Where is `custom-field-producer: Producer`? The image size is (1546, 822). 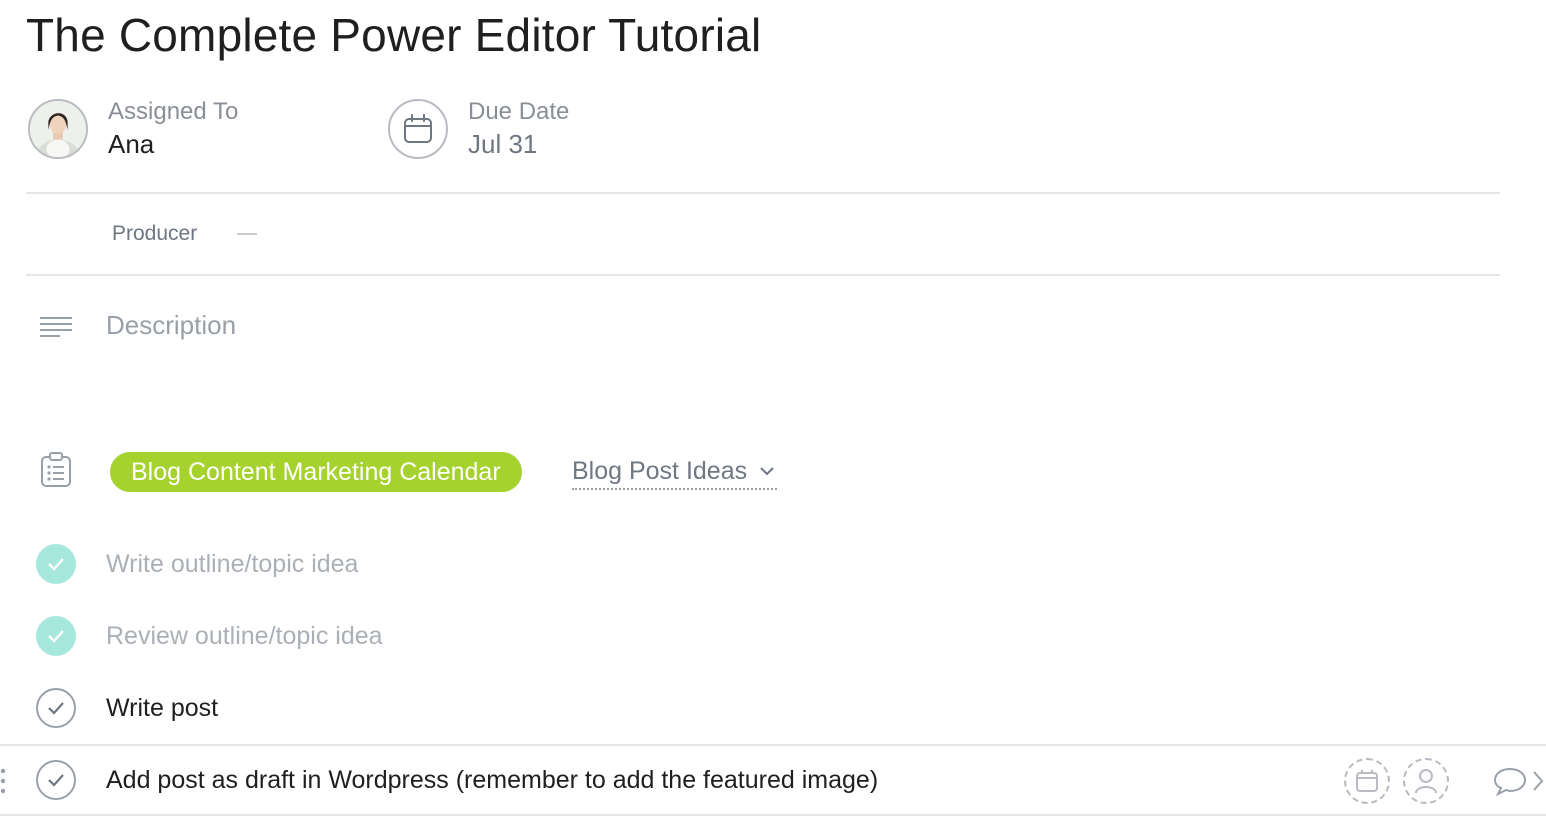 custom-field-producer: Producer is located at coordinates (185, 234).